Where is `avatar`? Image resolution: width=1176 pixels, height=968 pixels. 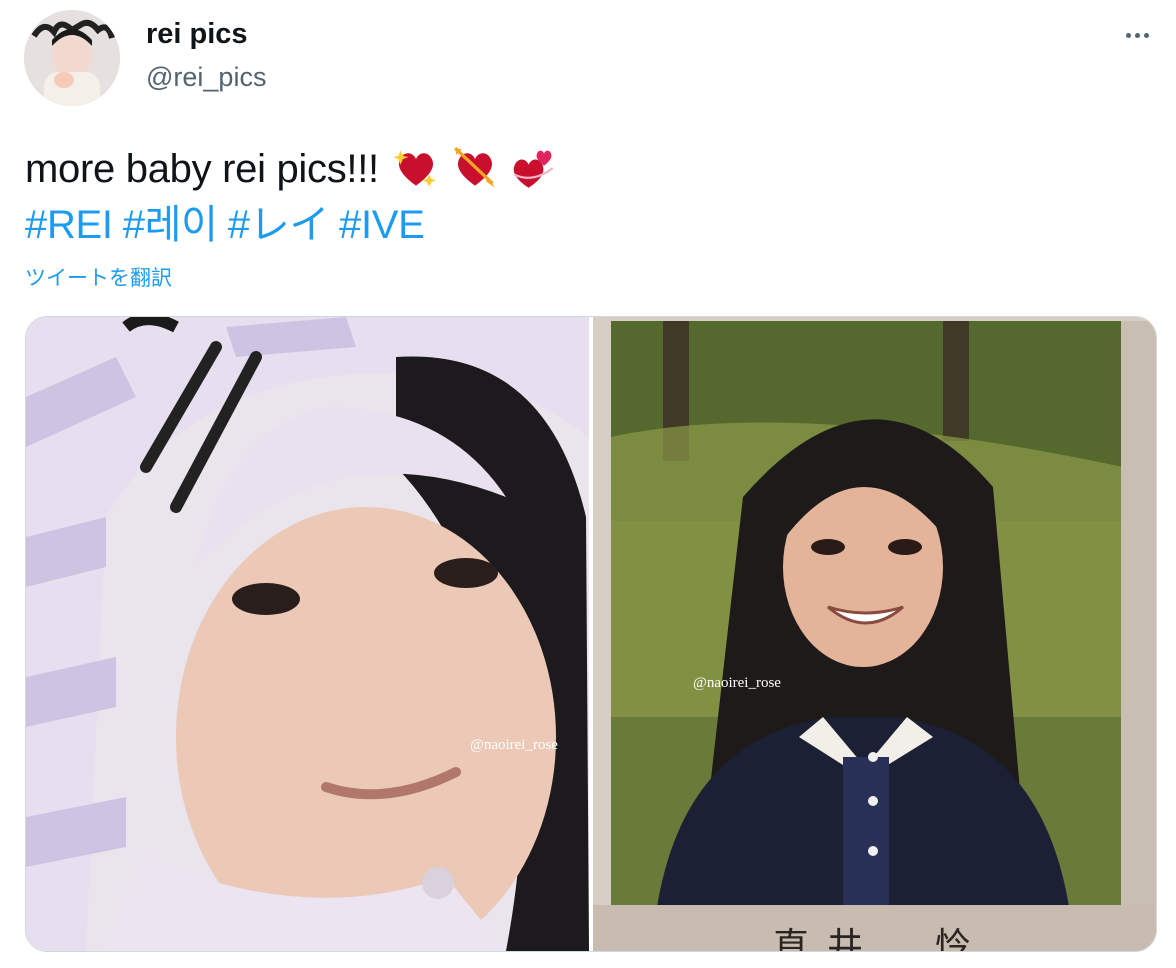
avatar is located at coordinates (72, 58).